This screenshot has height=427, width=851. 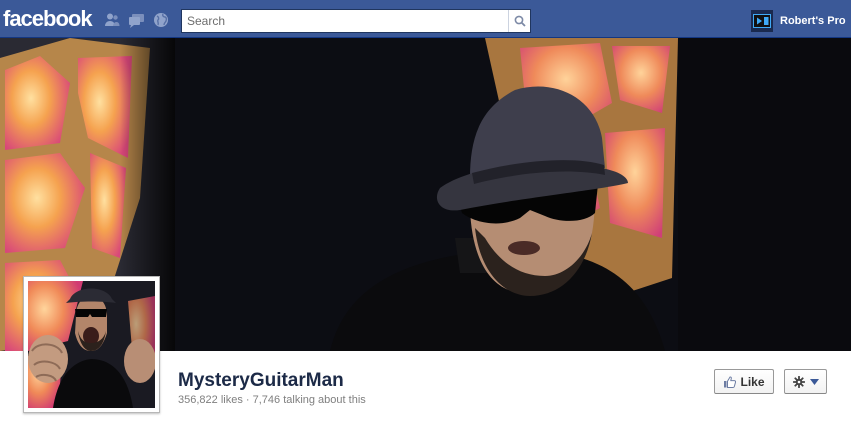 What do you see at coordinates (161, 20) in the screenshot?
I see `notifications-globe-icon` at bounding box center [161, 20].